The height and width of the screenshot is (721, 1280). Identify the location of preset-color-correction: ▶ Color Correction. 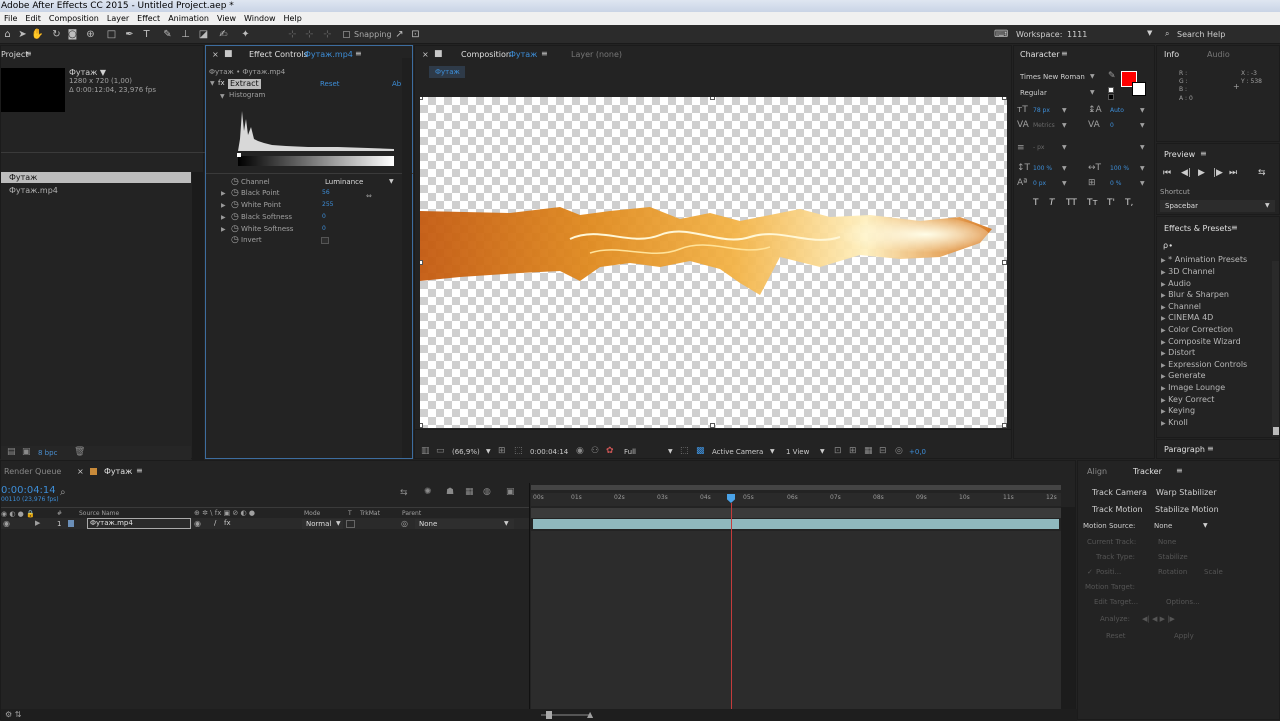
(1197, 329).